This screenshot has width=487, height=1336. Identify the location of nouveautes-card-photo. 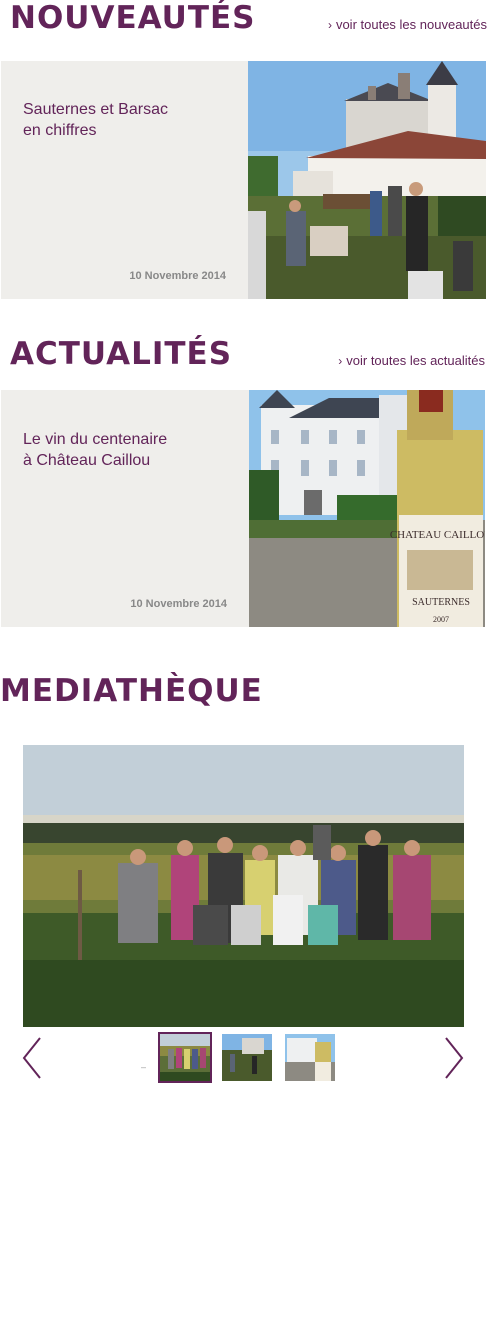
(367, 180).